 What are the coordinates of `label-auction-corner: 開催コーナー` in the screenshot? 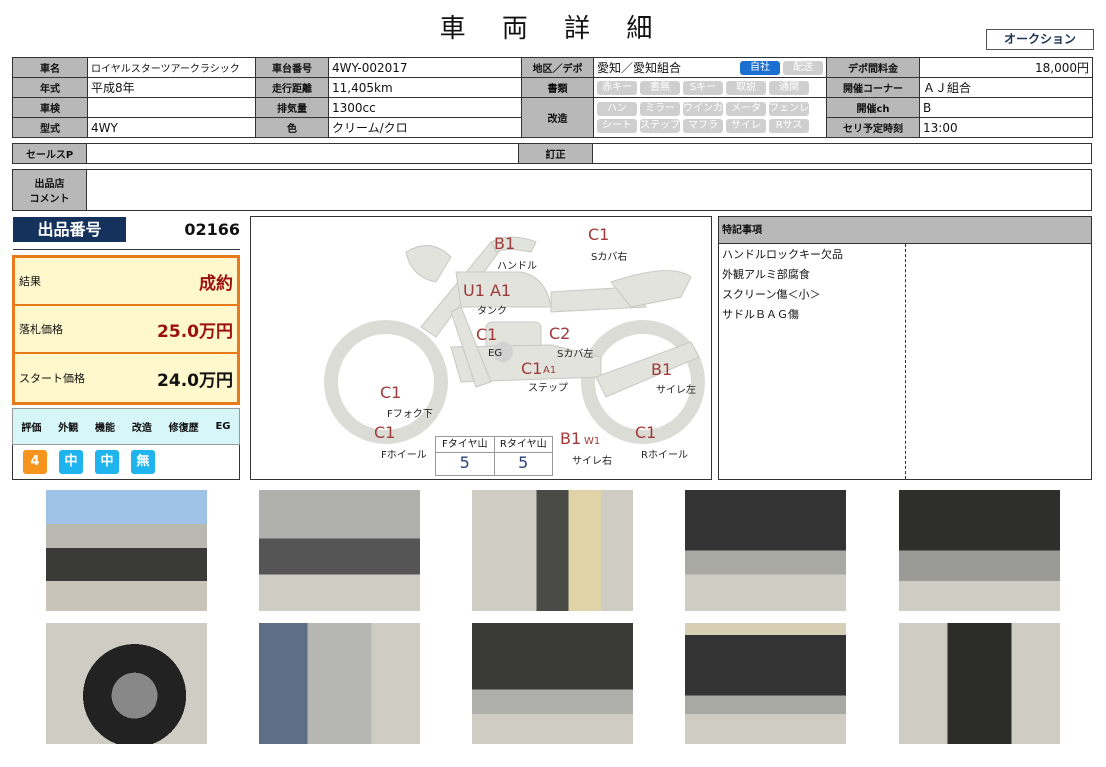 It's located at (873, 87).